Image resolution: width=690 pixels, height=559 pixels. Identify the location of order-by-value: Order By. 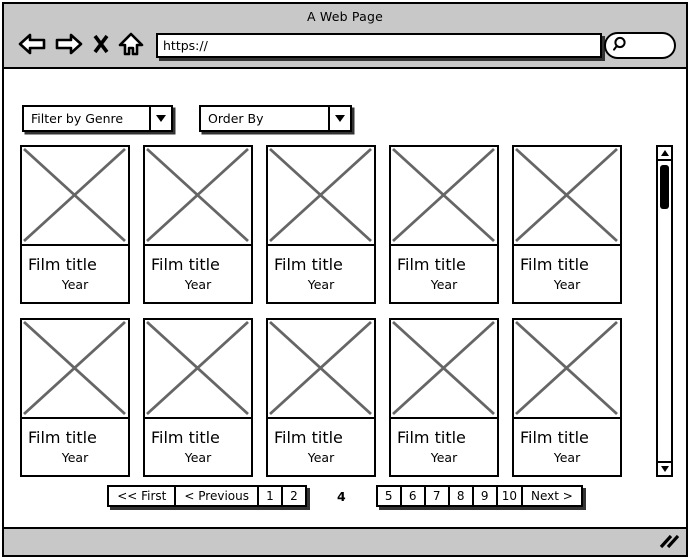
(264, 118).